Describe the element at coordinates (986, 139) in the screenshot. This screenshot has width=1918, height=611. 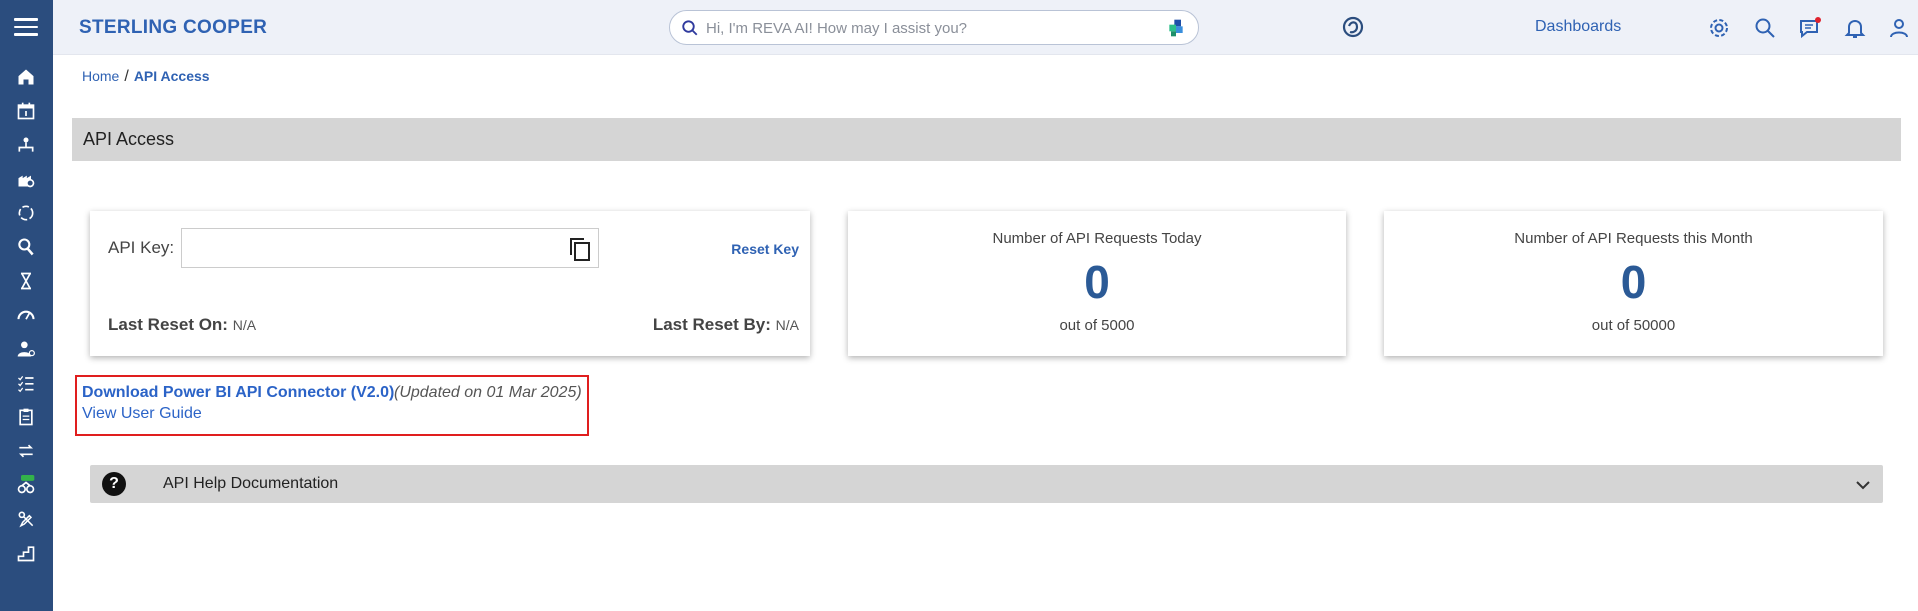
I see `page-title-bar: API Access` at that location.